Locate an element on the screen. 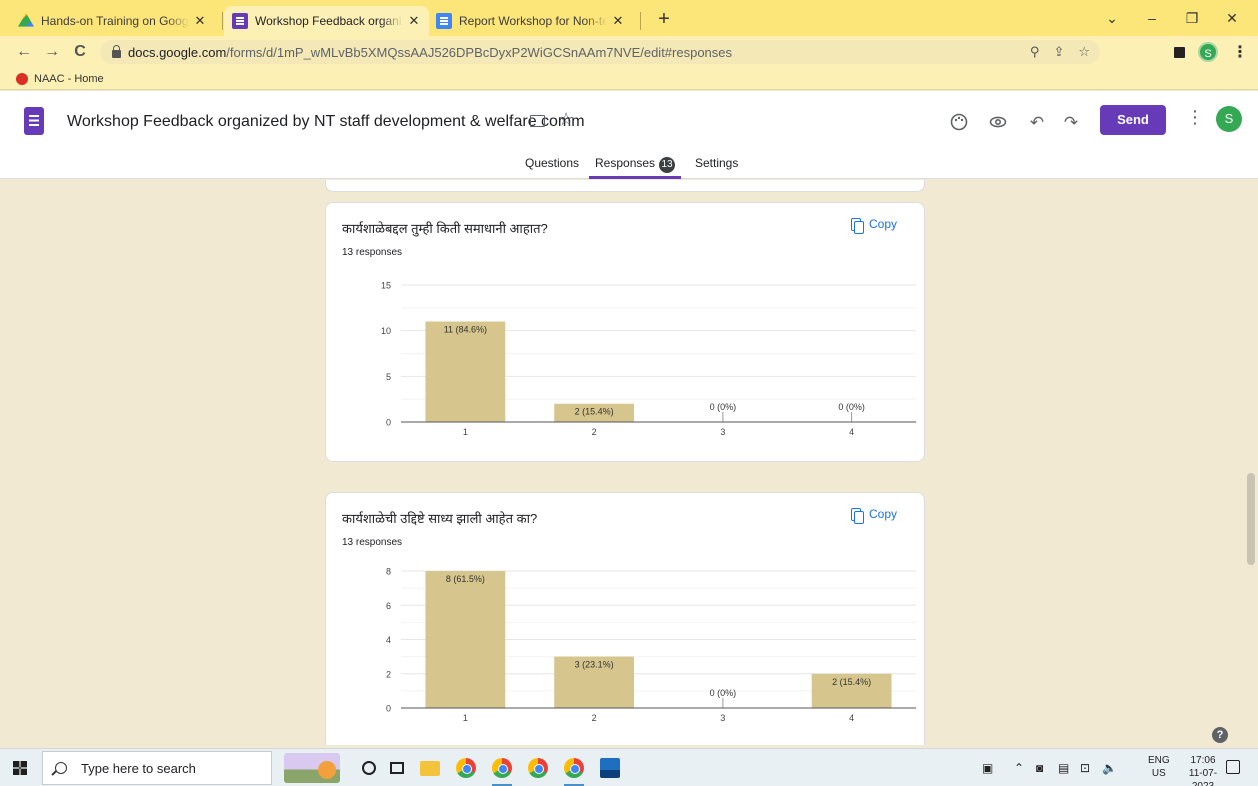 This screenshot has height=786, width=1258. clock-date: 11-07-2023 is located at coordinates (1203, 777).